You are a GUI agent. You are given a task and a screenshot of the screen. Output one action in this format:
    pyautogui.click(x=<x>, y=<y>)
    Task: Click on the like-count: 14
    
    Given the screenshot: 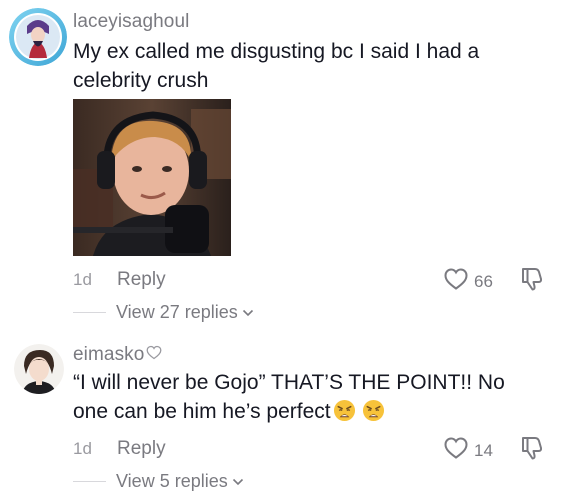 What is the action you would take?
    pyautogui.click(x=483, y=450)
    